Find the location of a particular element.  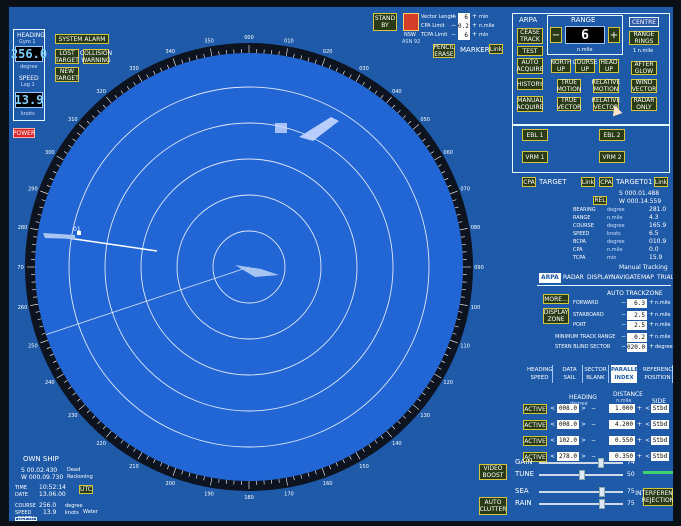

trackzone-value: 0.2 is located at coordinates (637, 337).